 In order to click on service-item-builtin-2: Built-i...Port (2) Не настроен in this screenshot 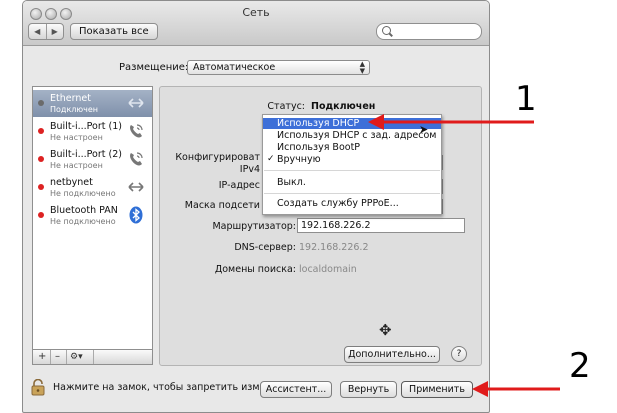, I will do `click(92, 159)`.